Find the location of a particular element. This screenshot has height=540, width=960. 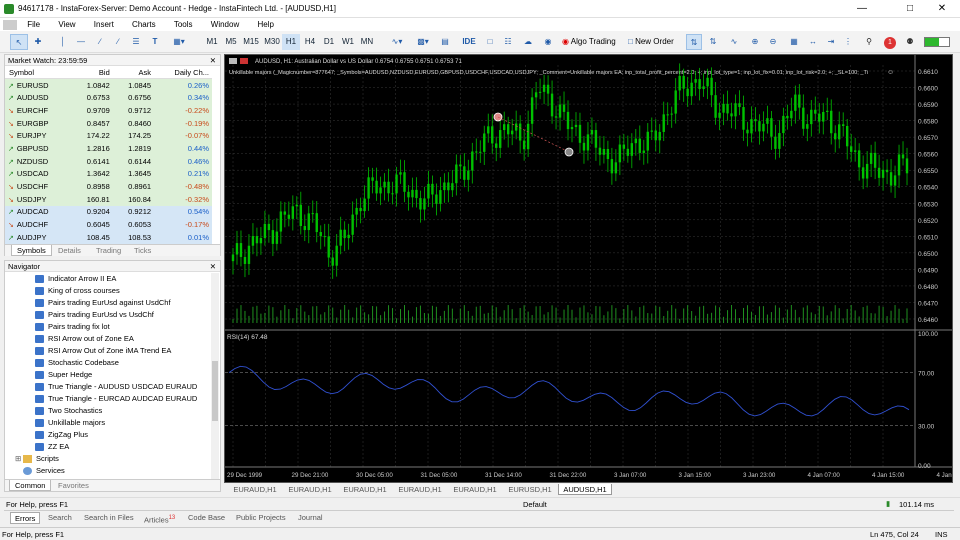

timeframe-w1: W1 is located at coordinates (348, 42).